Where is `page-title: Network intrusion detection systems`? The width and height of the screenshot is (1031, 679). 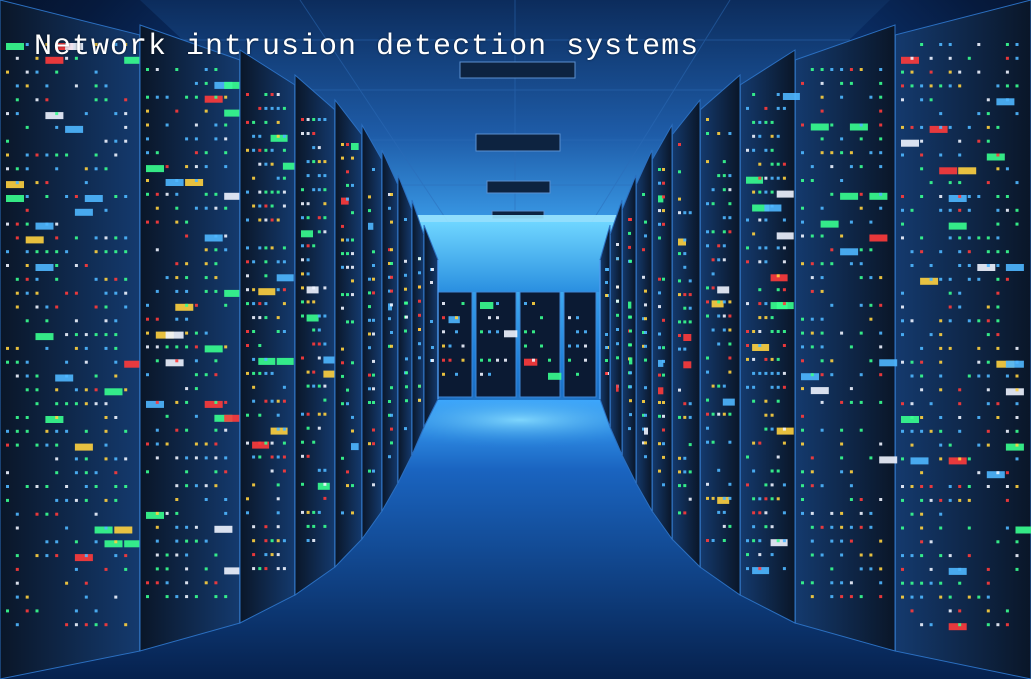 page-title: Network intrusion detection systems is located at coordinates (367, 47).